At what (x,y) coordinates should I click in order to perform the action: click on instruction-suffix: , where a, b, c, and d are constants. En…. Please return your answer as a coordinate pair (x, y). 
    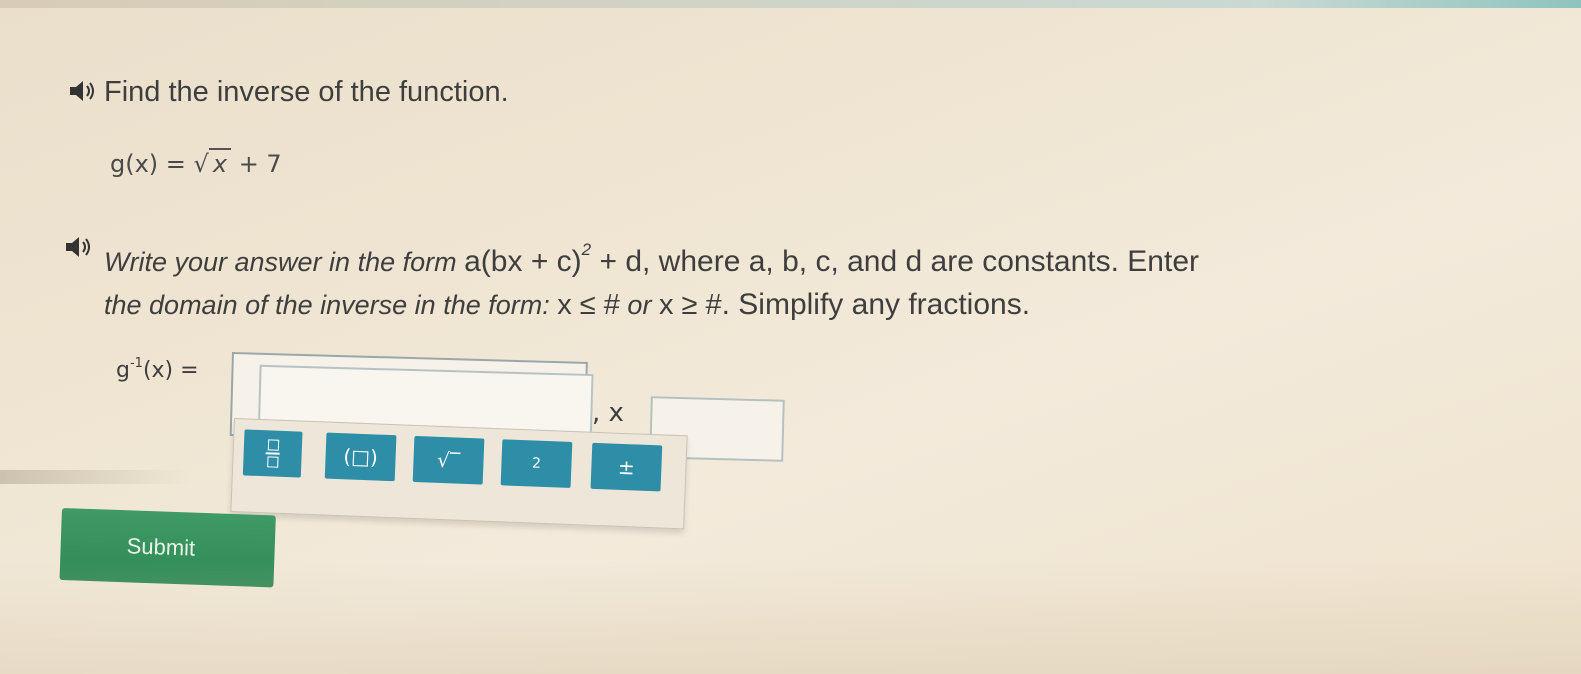
    Looking at the image, I should click on (920, 261).